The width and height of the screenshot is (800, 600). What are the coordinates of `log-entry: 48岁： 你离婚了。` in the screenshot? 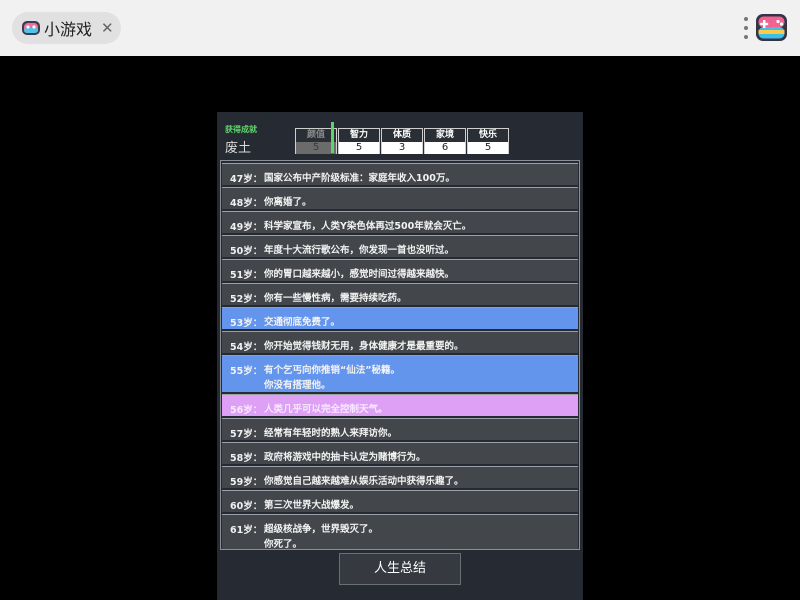 It's located at (400, 198).